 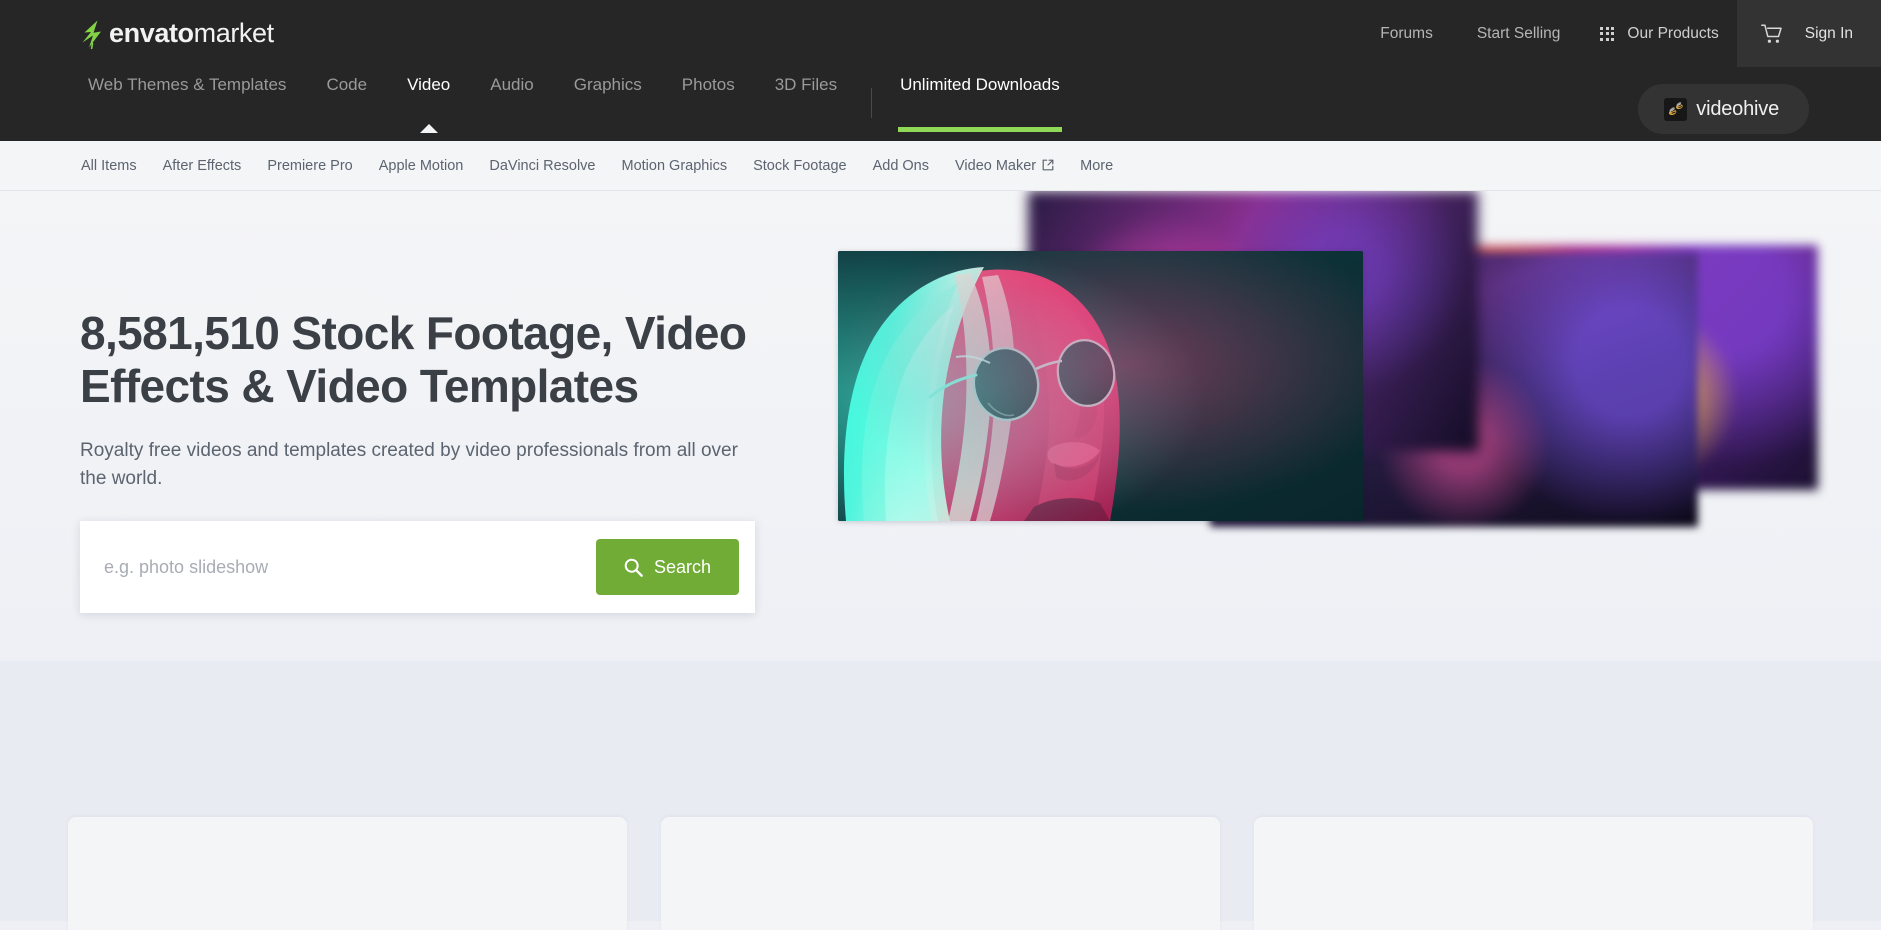 I want to click on bee-icon, so click(x=1676, y=109).